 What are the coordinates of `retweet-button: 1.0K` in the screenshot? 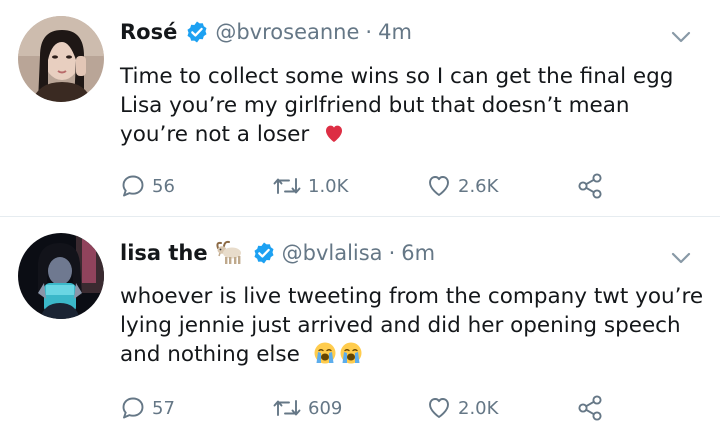 It's located at (310, 186).